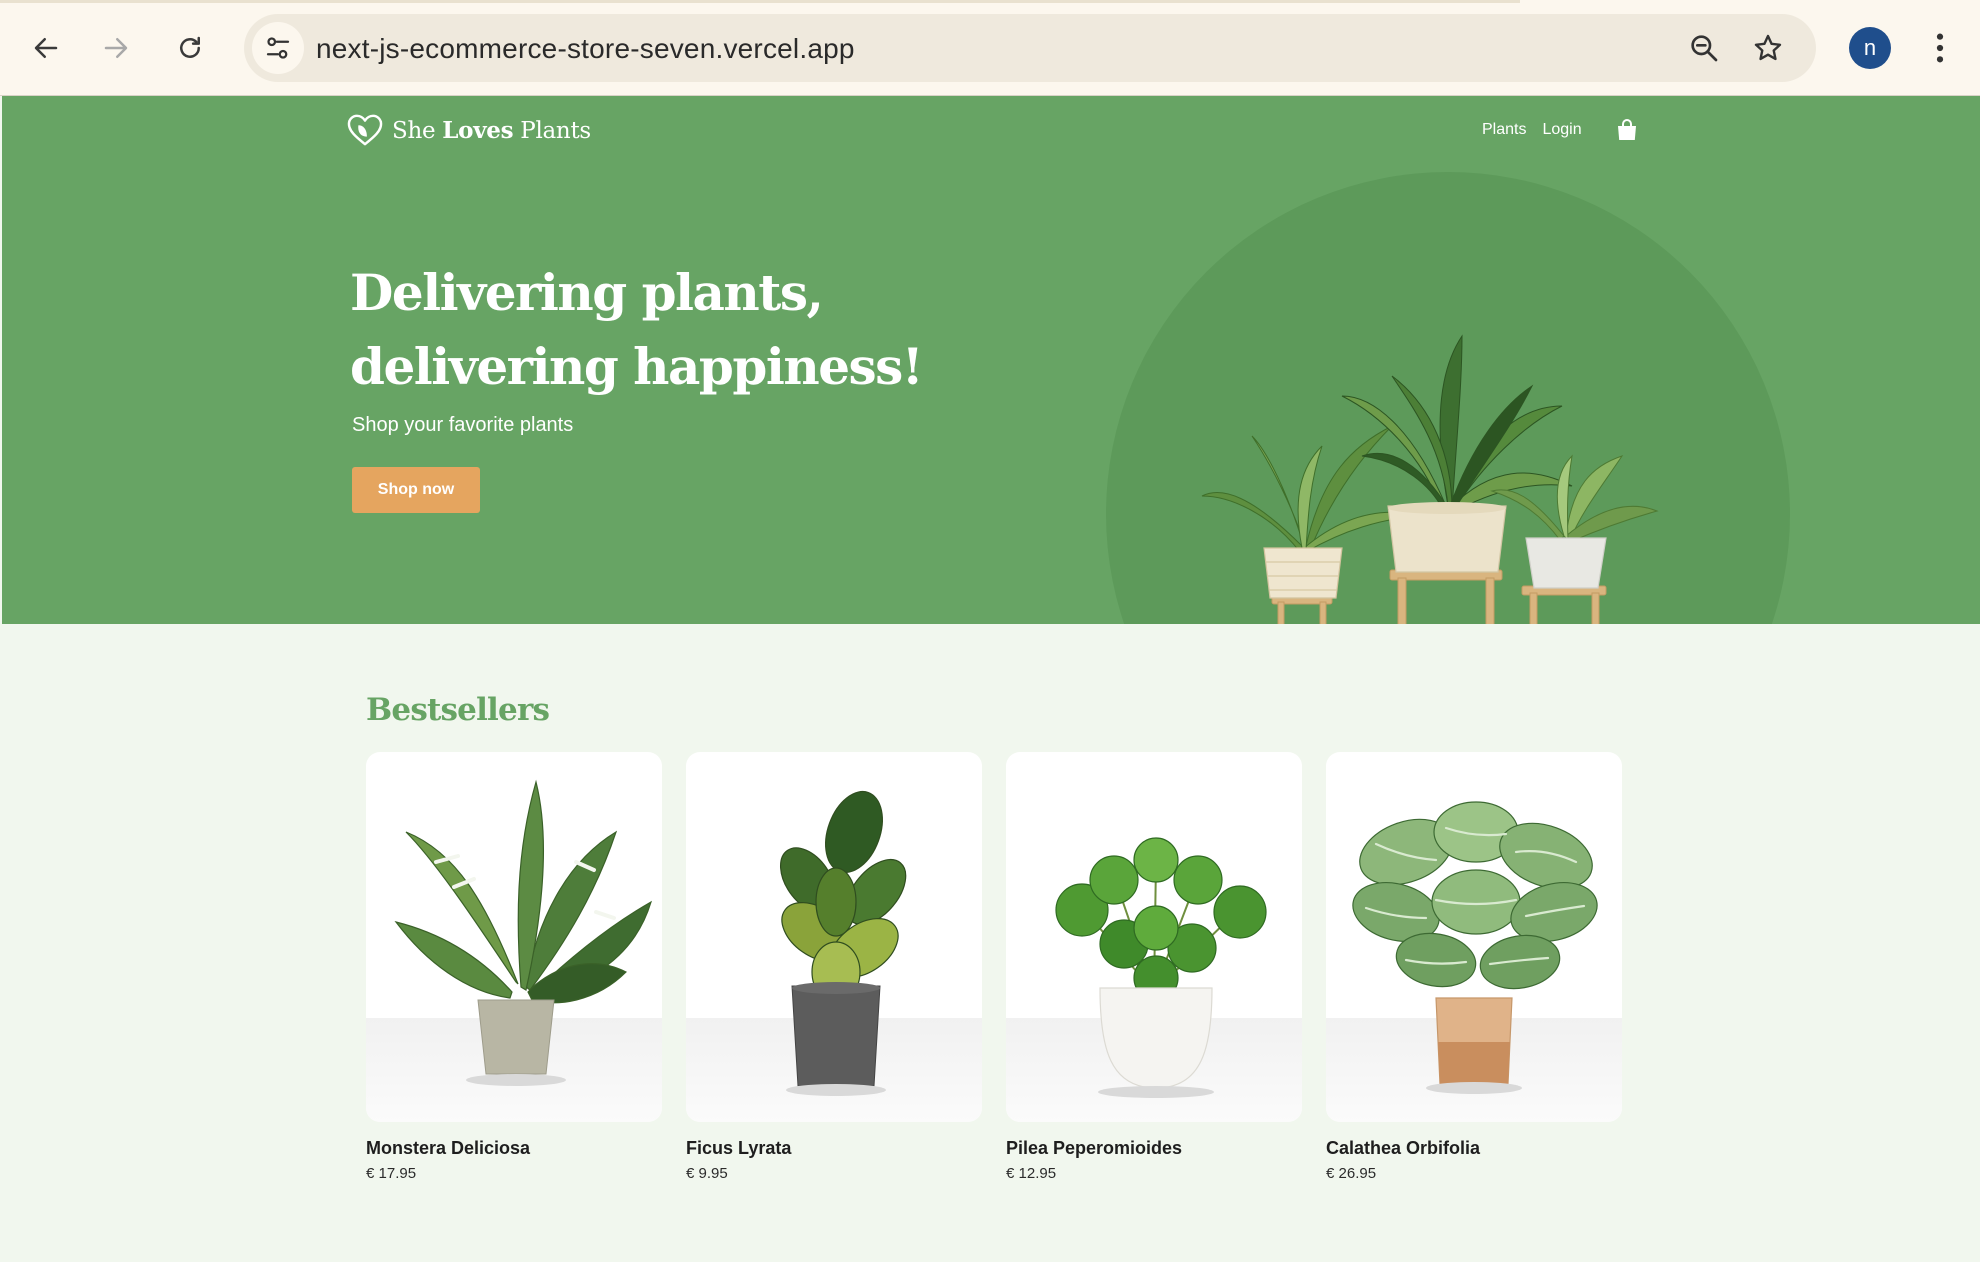 The image size is (1980, 1262). I want to click on logo-text: She Loves Plants, so click(491, 130).